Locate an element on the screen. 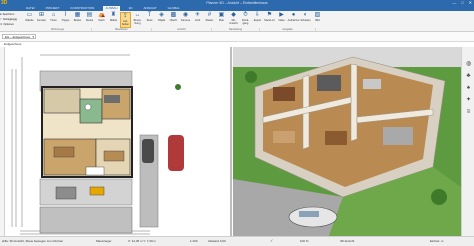  status-zoom: 100 % is located at coordinates (304, 241).